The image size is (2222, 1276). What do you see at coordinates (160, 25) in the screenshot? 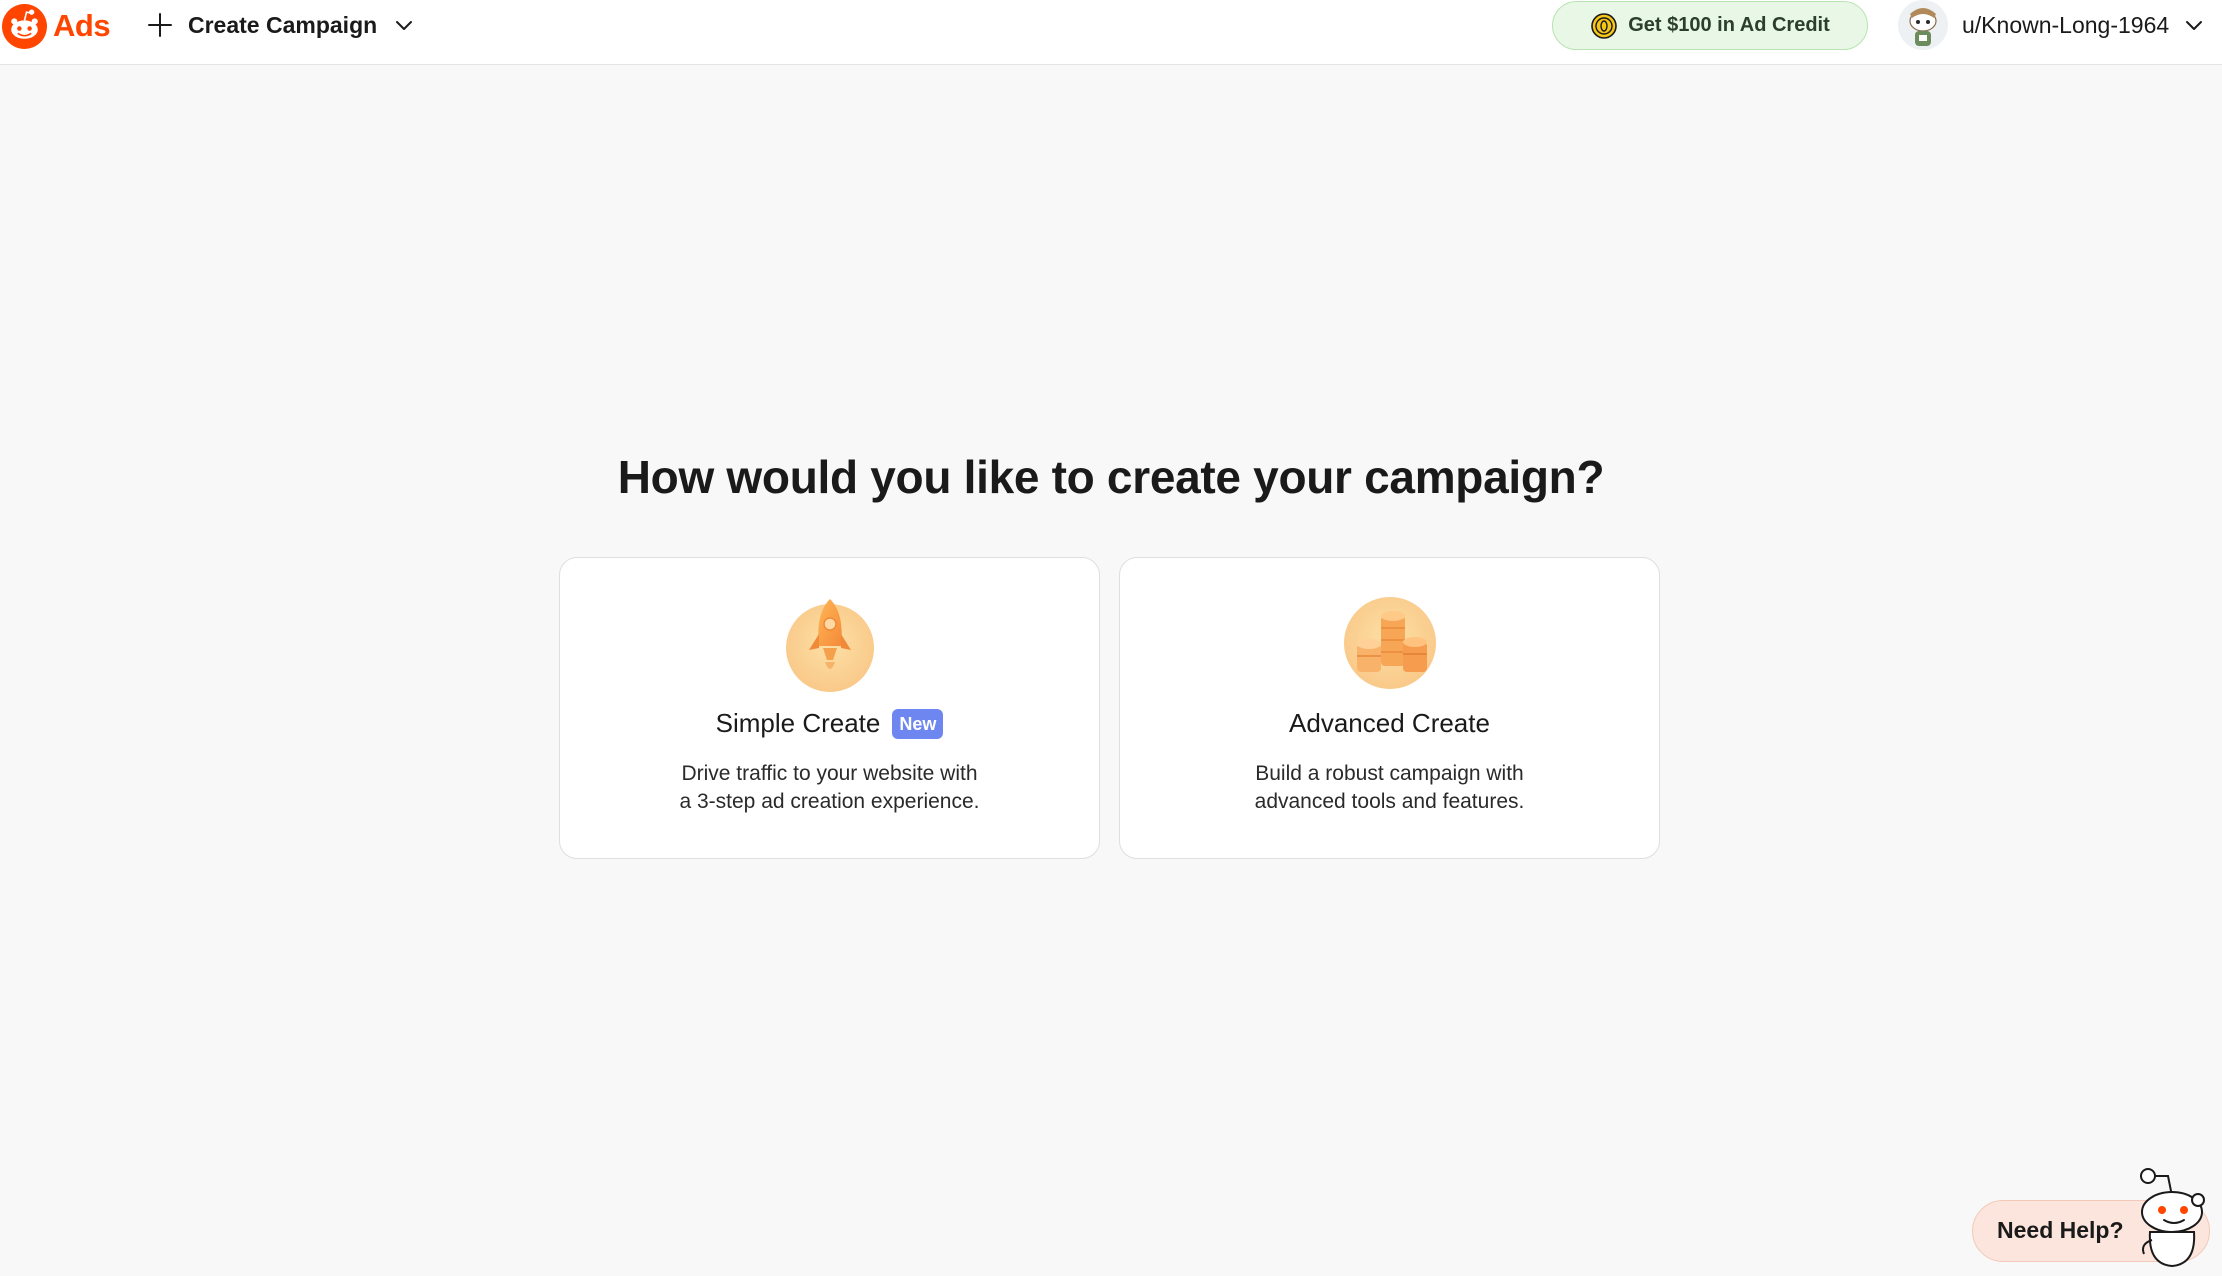
I see `plus-icon` at bounding box center [160, 25].